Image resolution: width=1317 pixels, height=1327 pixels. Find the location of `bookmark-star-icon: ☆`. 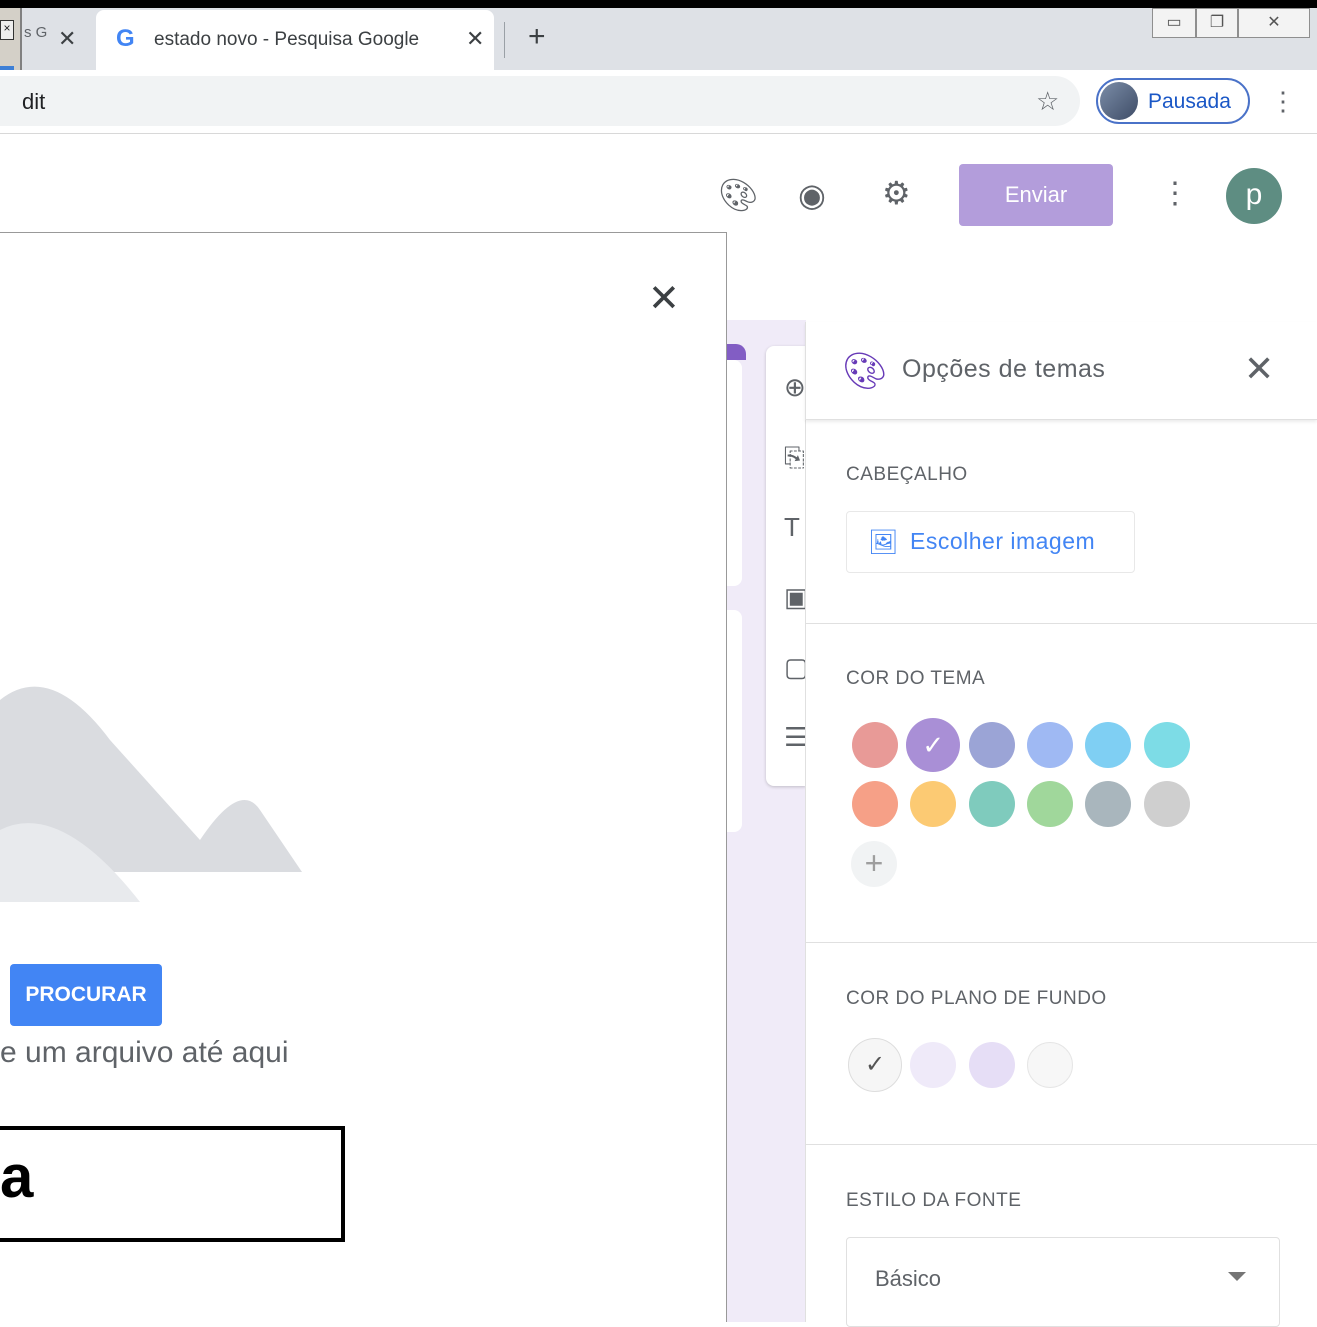

bookmark-star-icon: ☆ is located at coordinates (1047, 101).